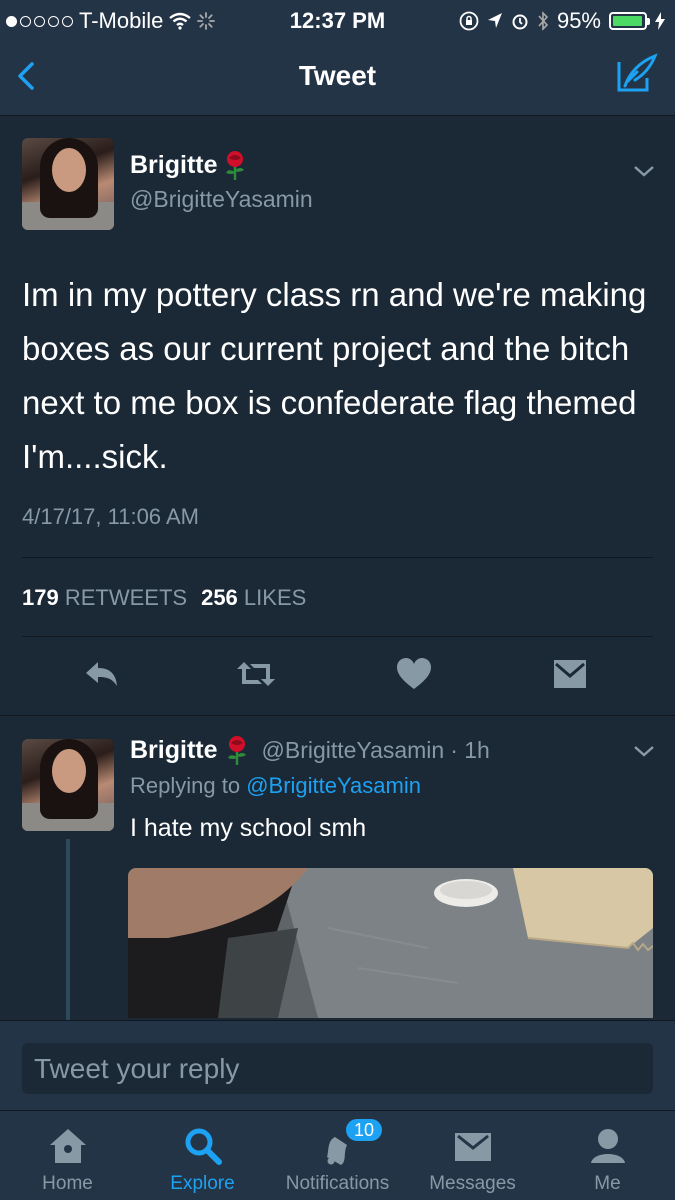  I want to click on tab-label: Explore, so click(202, 1183).